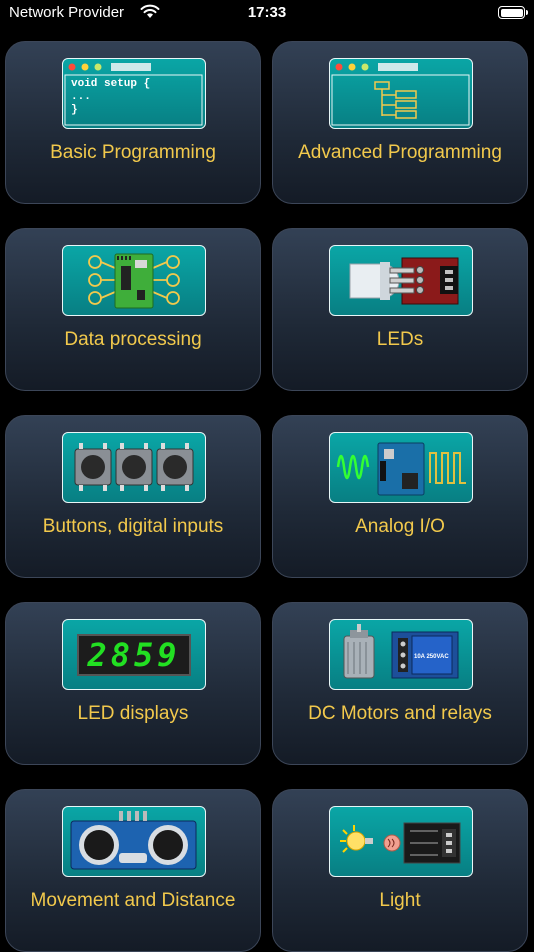 This screenshot has height=952, width=534. I want to click on category-card-buttons: Buttons, digital inputs, so click(133, 496).